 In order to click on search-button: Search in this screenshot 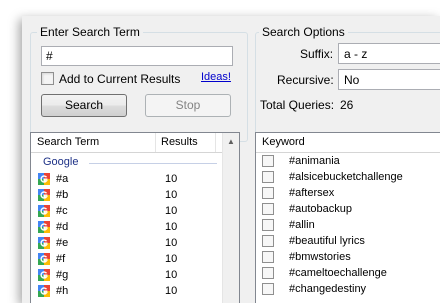, I will do `click(84, 105)`.